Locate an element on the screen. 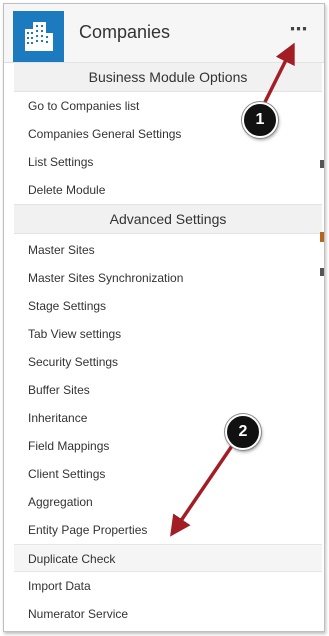  section-header-business-module-options: Business Module Options is located at coordinates (168, 77).